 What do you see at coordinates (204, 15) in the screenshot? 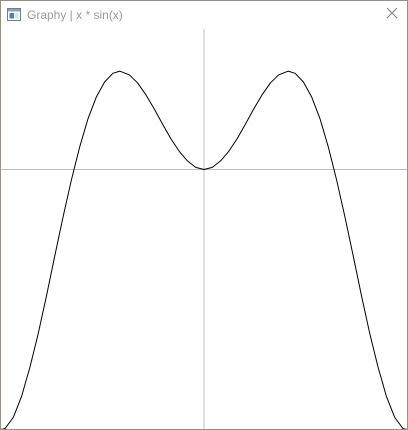
I see `title-bar: Graphy | x * sin(x)` at bounding box center [204, 15].